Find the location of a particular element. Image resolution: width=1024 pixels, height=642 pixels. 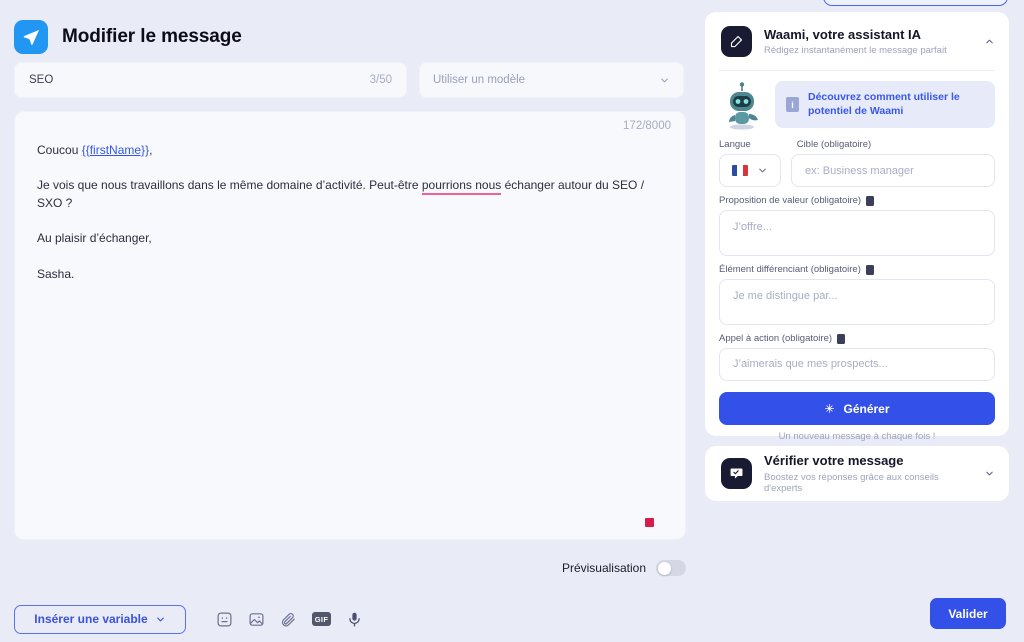

lang-target-row: ex: Business manager is located at coordinates (857, 170).